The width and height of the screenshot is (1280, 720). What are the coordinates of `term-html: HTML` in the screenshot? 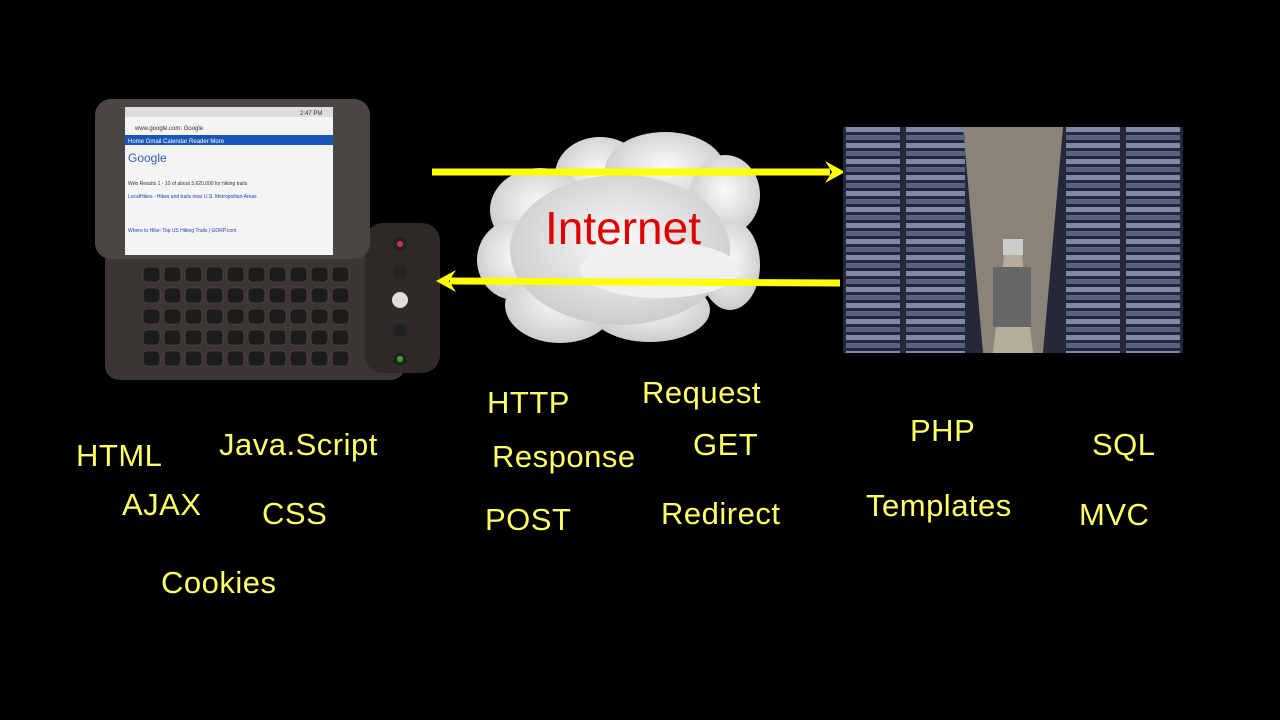 It's located at (119, 455).